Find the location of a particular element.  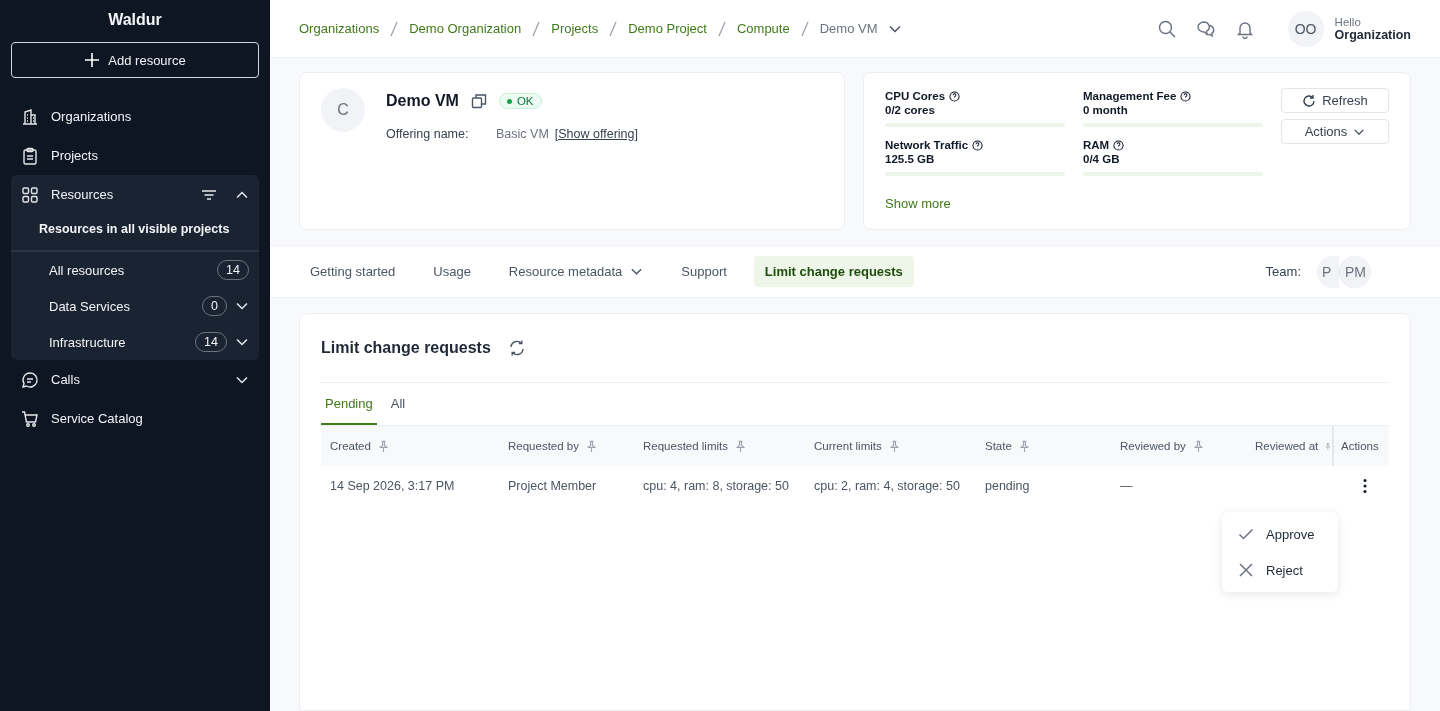

refresh-button: Refresh is located at coordinates (1335, 100).